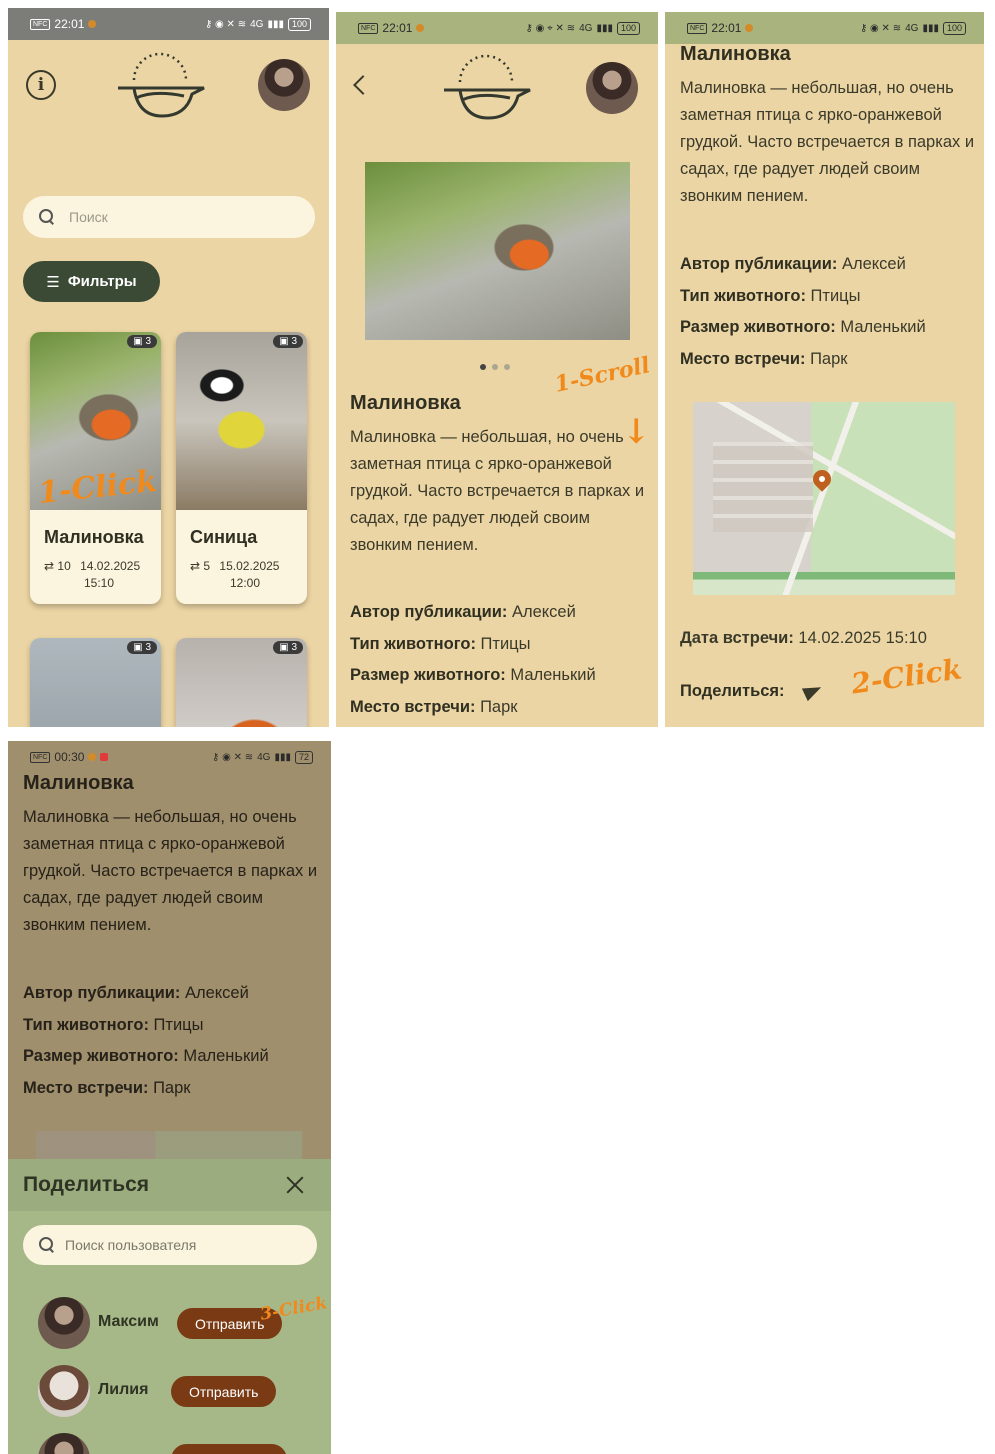 The width and height of the screenshot is (995, 1454). What do you see at coordinates (128, 1321) in the screenshot?
I see `user-name: Максим` at bounding box center [128, 1321].